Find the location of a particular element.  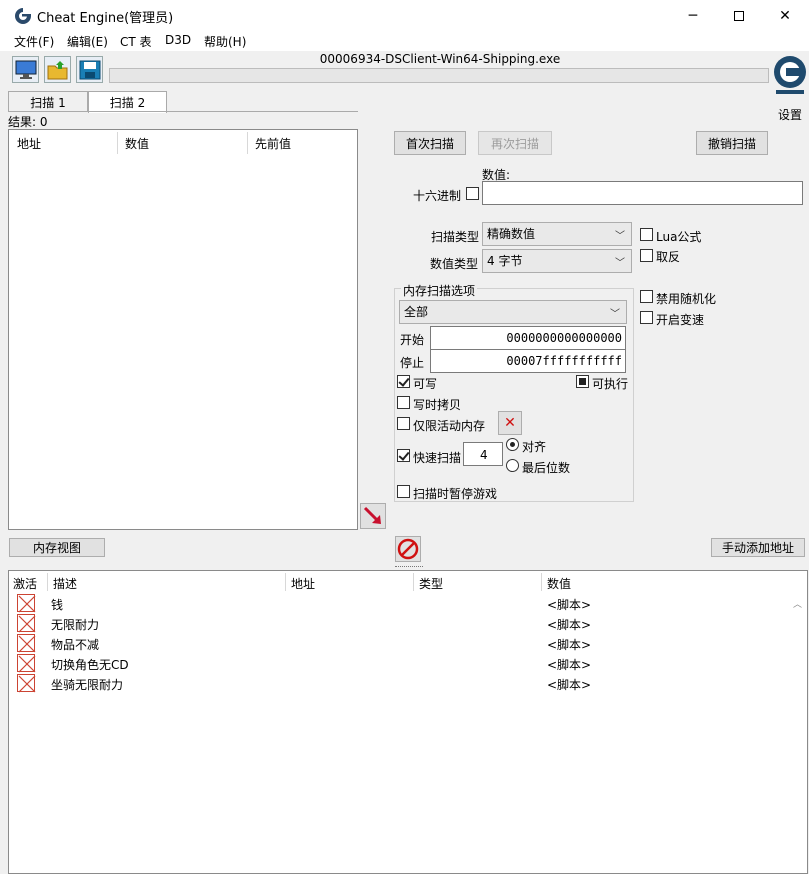

start-label: 开始 is located at coordinates (412, 340).